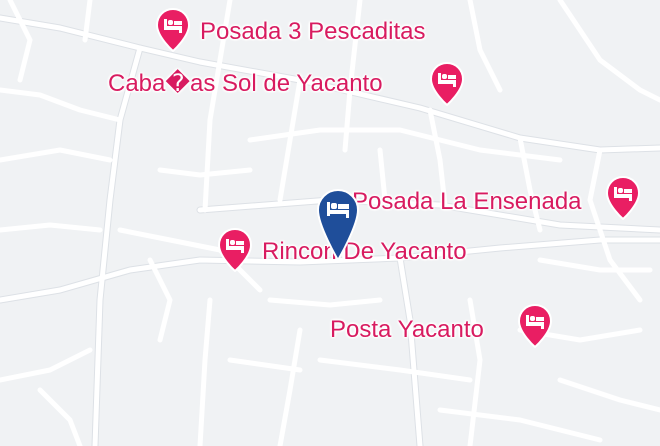 The height and width of the screenshot is (446, 660). Describe the element at coordinates (313, 31) in the screenshot. I see `place-label: Posada 3 Pescaditas` at that location.